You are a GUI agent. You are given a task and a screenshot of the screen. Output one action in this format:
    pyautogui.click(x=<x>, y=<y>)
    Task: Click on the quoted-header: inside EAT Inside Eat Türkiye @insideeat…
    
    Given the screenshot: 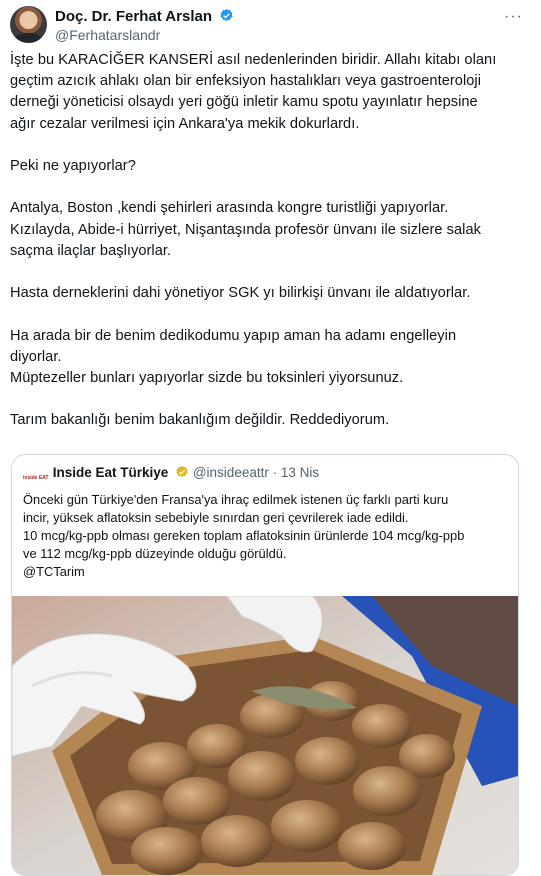 What is the action you would take?
    pyautogui.click(x=171, y=475)
    